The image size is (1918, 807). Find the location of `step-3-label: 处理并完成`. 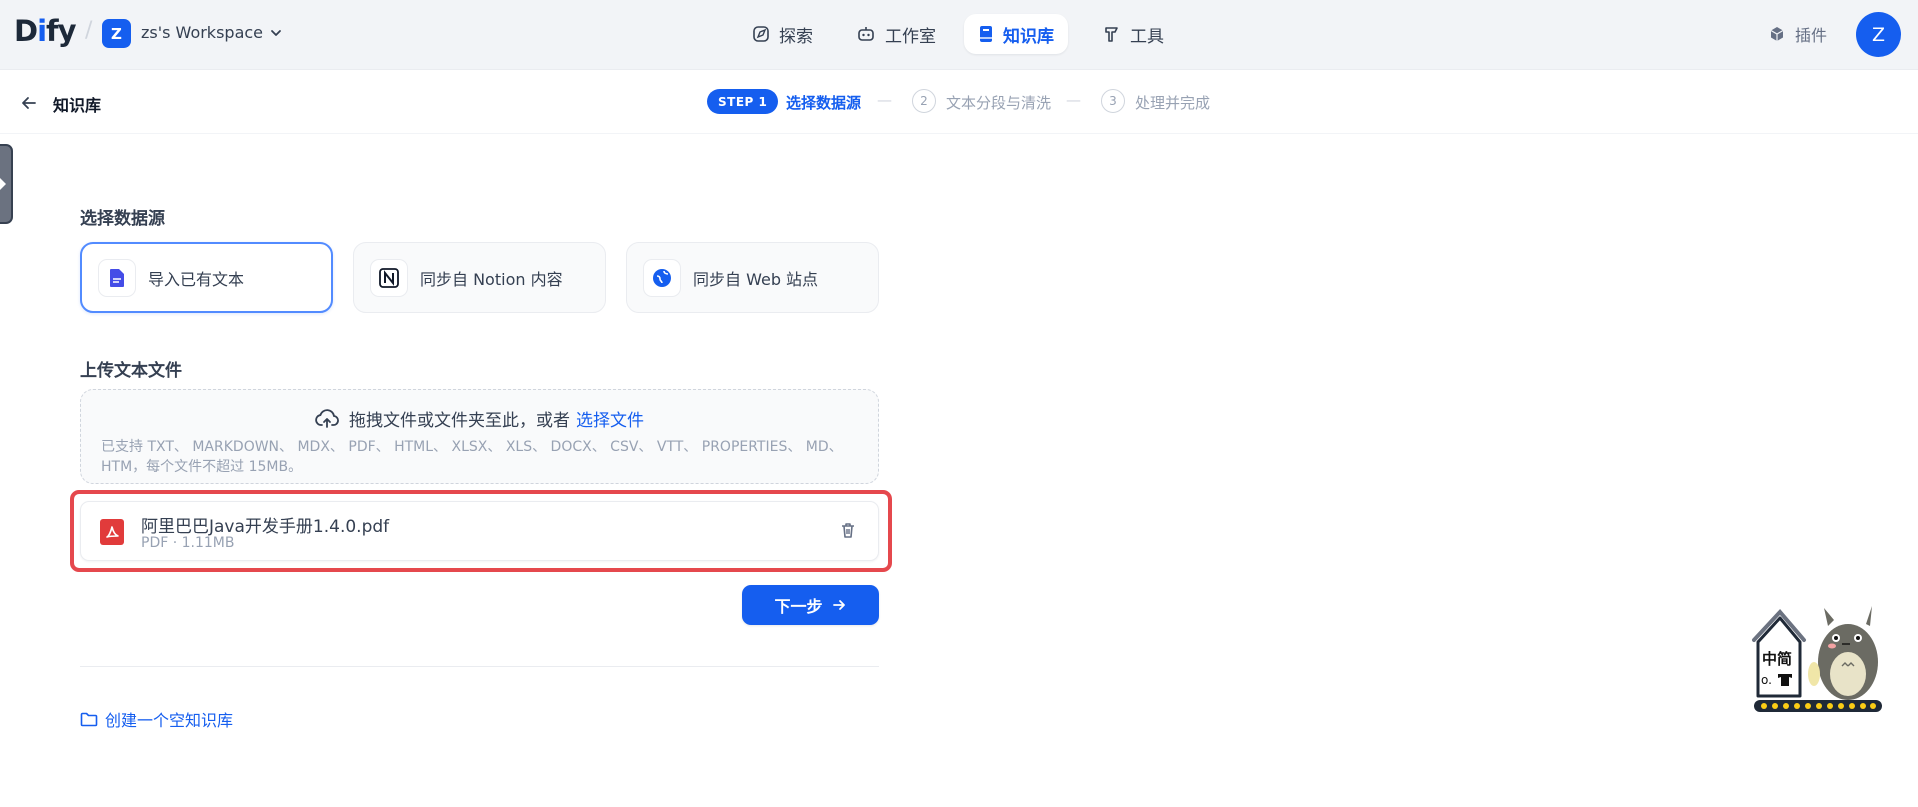

step-3-label: 处理并完成 is located at coordinates (1173, 103).